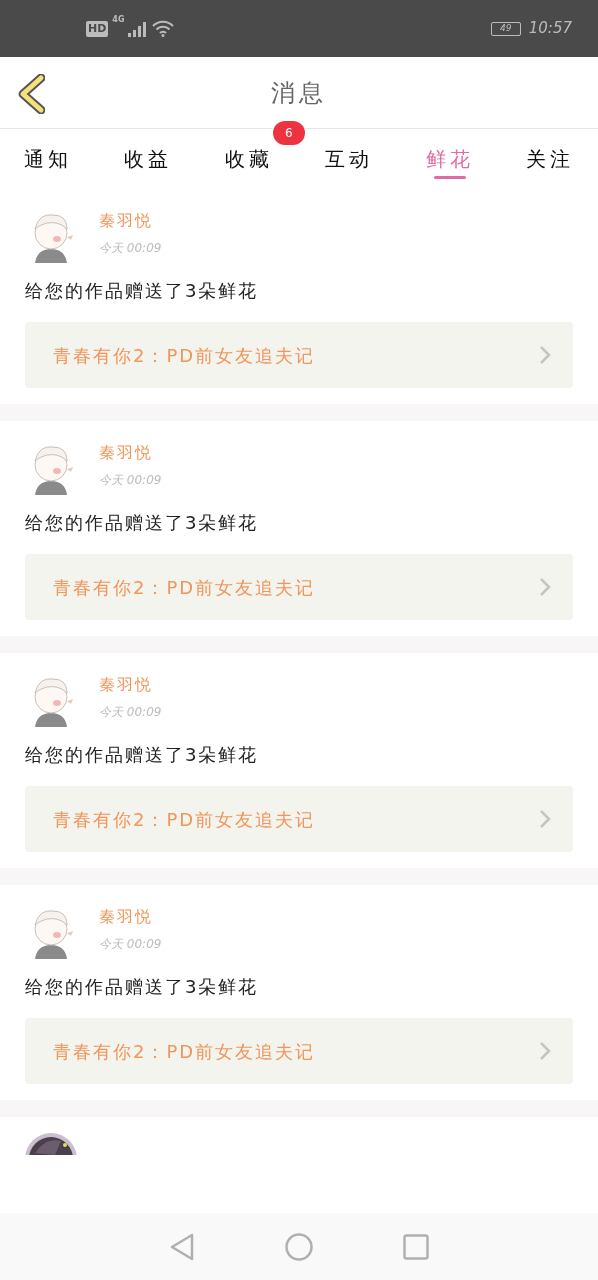  What do you see at coordinates (416, 1246) in the screenshot?
I see `recent-apps-icon` at bounding box center [416, 1246].